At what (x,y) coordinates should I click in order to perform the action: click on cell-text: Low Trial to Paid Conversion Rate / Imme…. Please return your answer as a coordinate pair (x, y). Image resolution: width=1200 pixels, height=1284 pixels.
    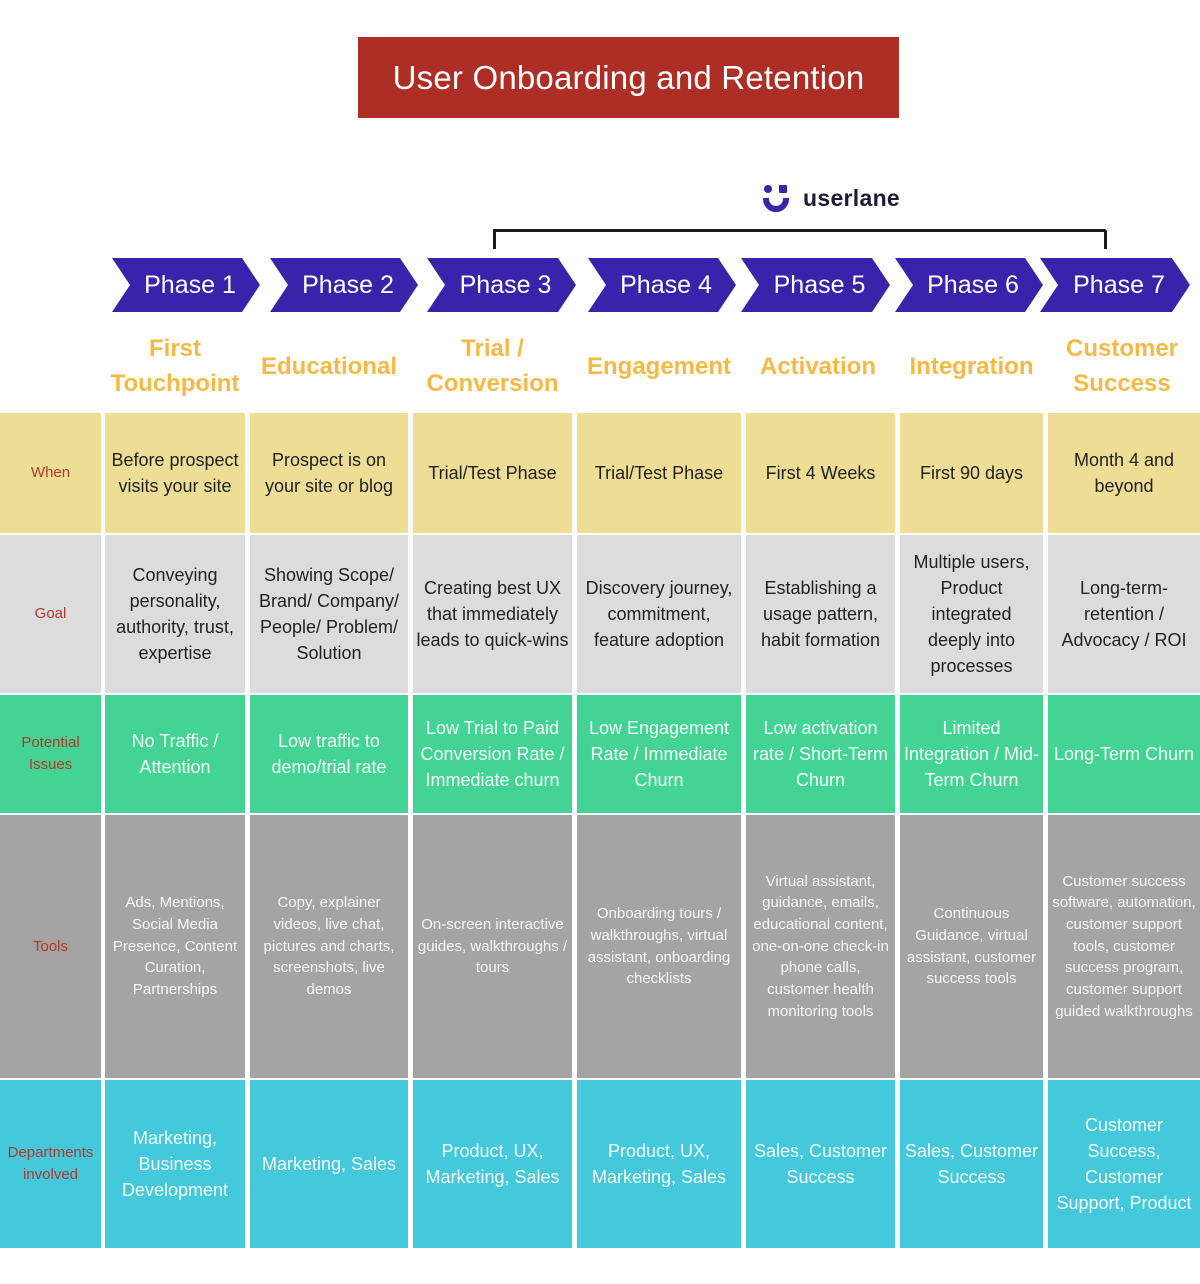
    Looking at the image, I should click on (492, 754).